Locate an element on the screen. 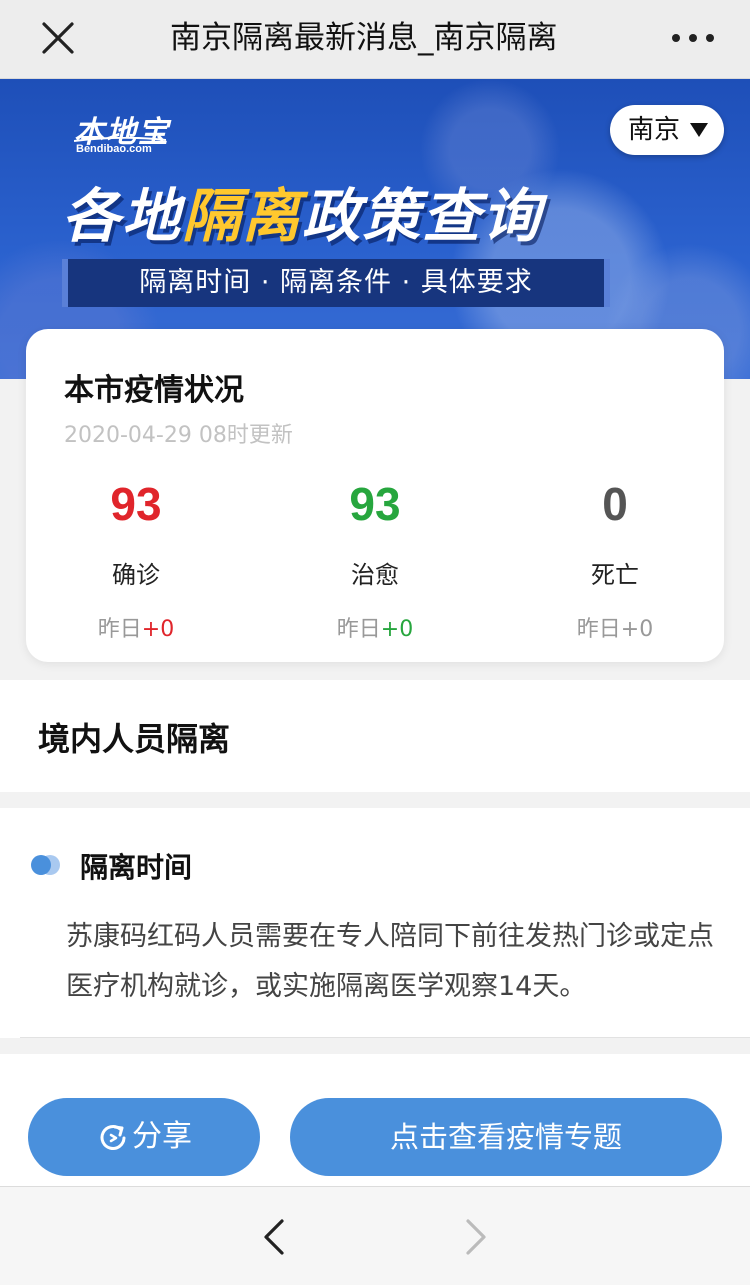  banner-title-highlight: 隔离 is located at coordinates (242, 216).